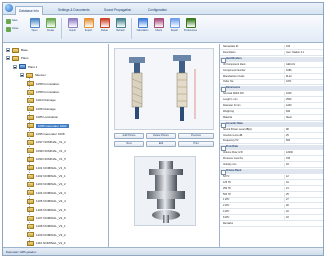  I want to click on ribbon-button-report: Report, so click(174, 28).